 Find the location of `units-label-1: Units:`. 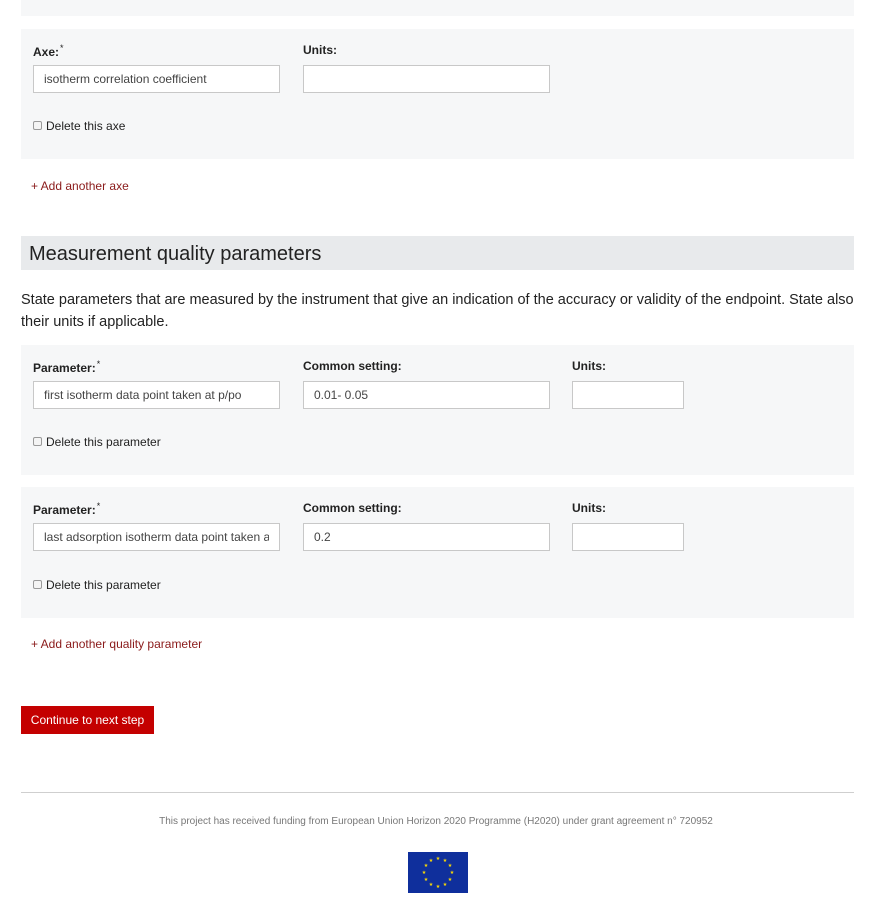

units-label-1: Units: is located at coordinates (589, 366).